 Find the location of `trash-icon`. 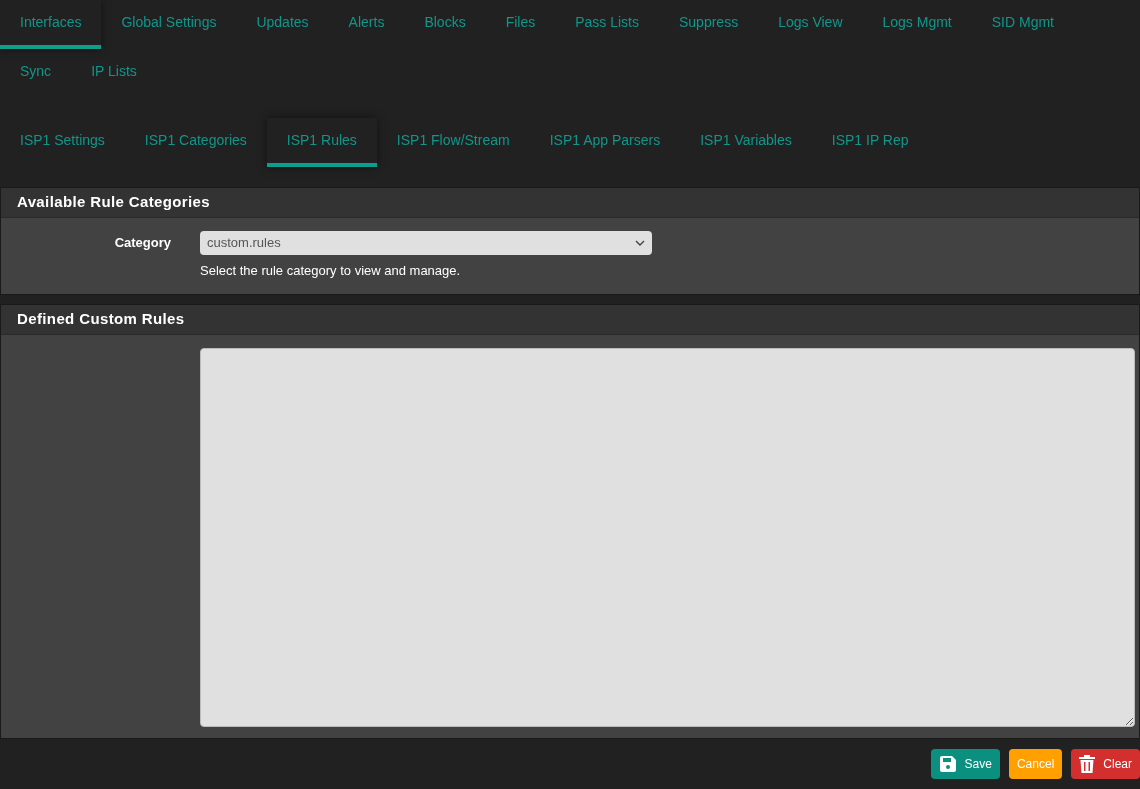

trash-icon is located at coordinates (1087, 763).